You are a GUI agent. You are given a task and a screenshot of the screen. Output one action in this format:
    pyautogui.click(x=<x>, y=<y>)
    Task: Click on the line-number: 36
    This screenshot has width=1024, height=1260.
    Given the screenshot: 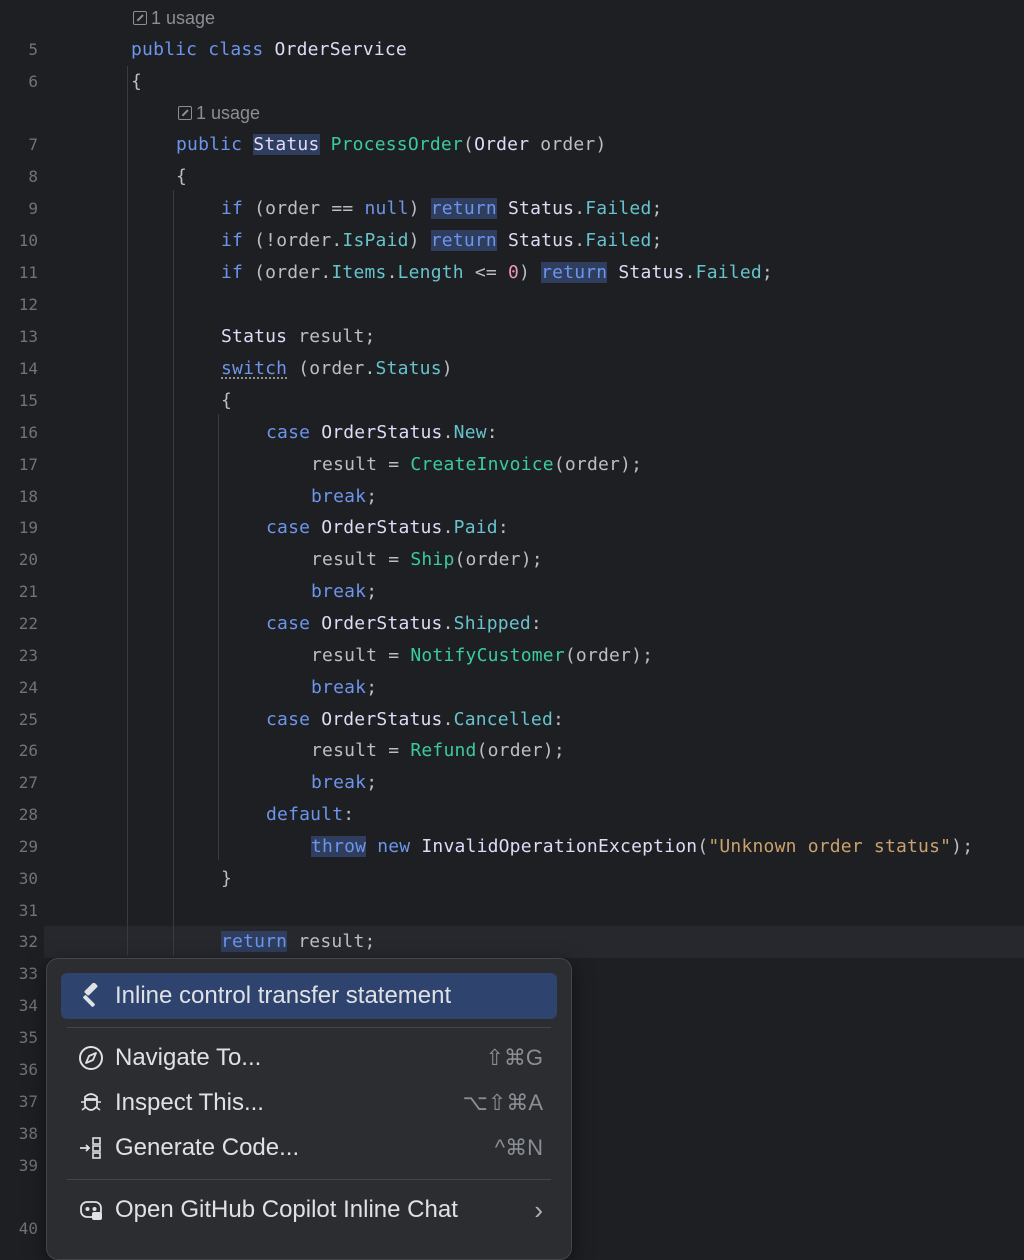 What is the action you would take?
    pyautogui.click(x=28, y=1069)
    